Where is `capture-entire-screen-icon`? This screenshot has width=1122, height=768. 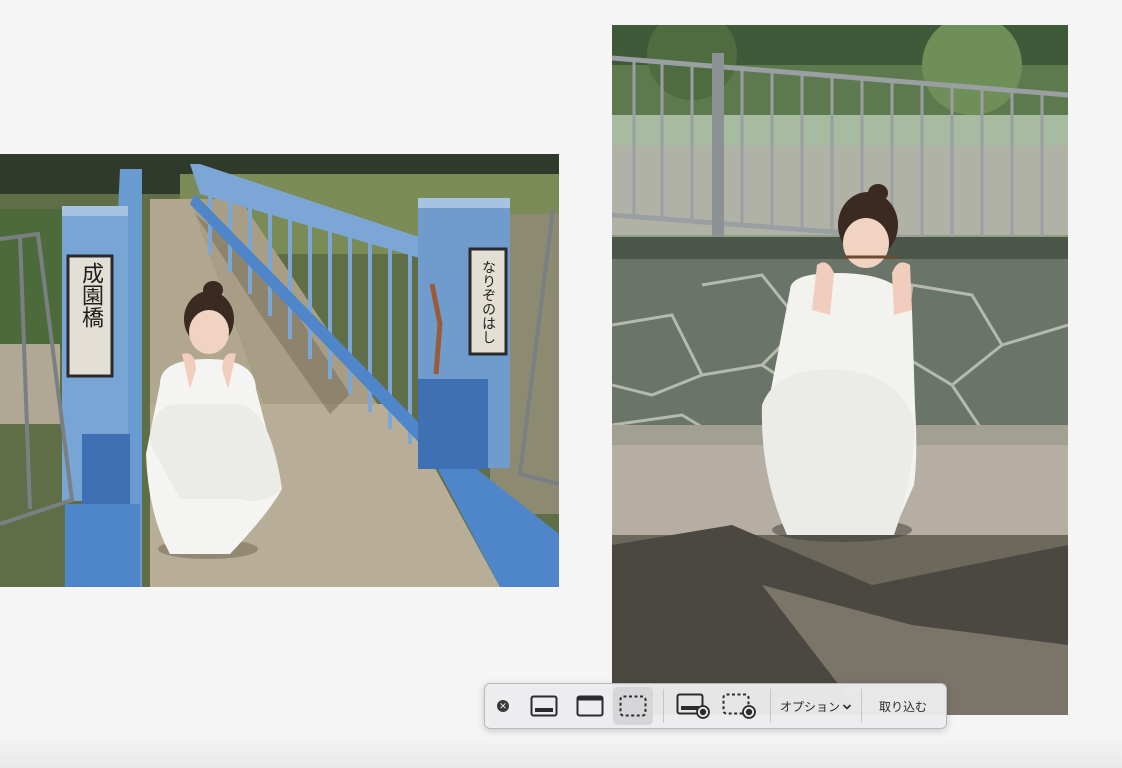
capture-entire-screen-icon is located at coordinates (544, 706).